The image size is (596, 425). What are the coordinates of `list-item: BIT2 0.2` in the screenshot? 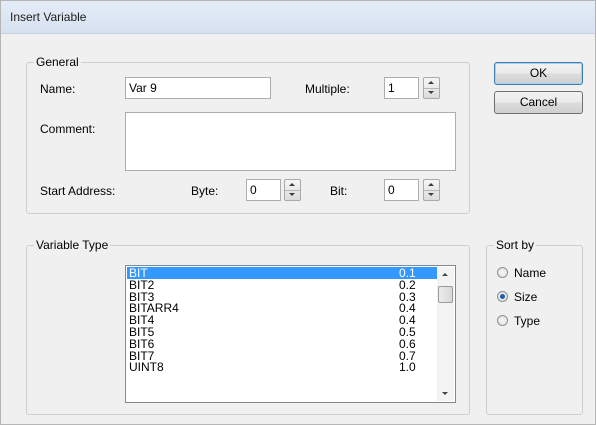 It's located at (282, 285).